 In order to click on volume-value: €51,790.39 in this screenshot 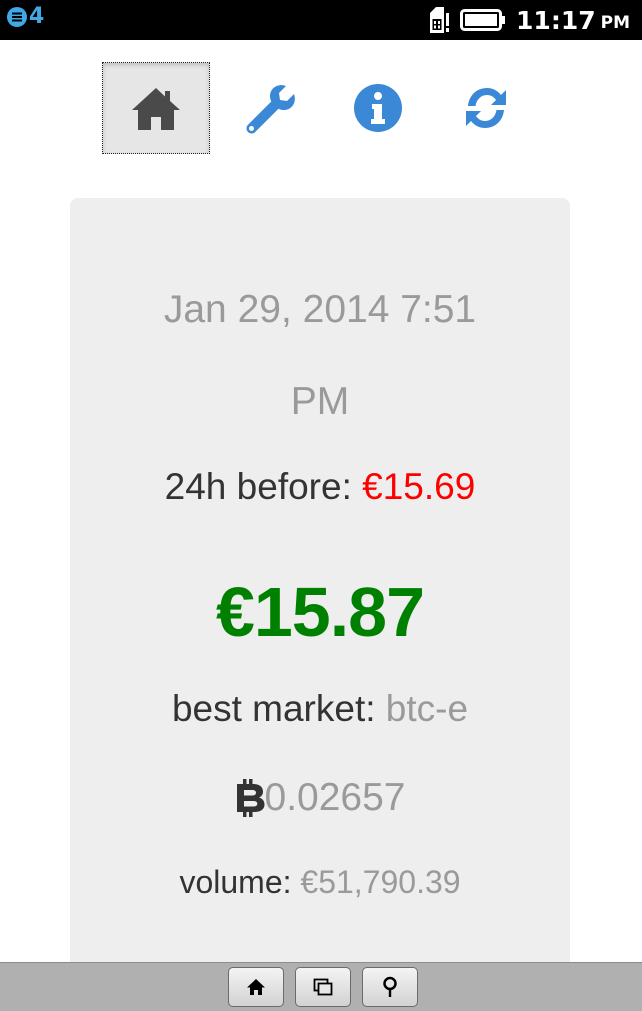, I will do `click(380, 882)`.